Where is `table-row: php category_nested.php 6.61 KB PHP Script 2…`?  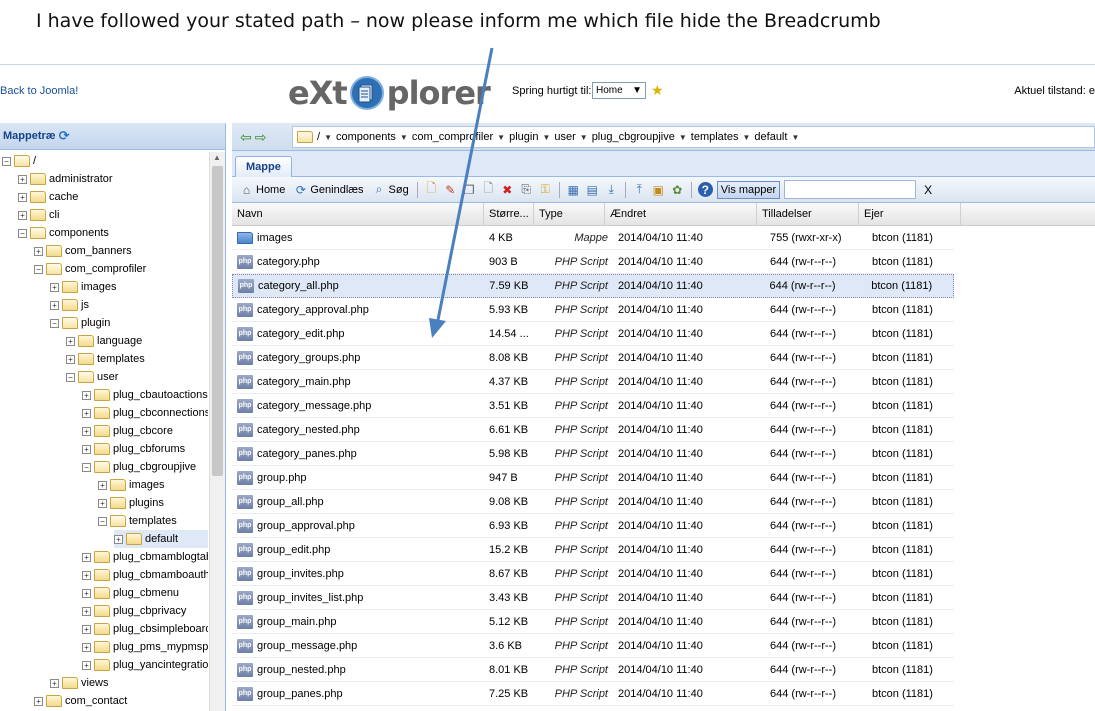
table-row: php category_nested.php 6.61 KB PHP Script 2… is located at coordinates (593, 430).